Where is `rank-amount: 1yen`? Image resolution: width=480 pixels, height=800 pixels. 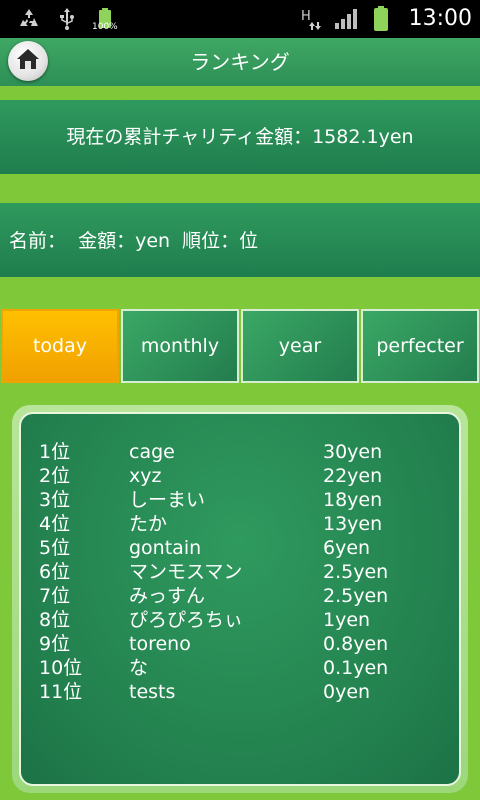
rank-amount: 1yen is located at coordinates (347, 620).